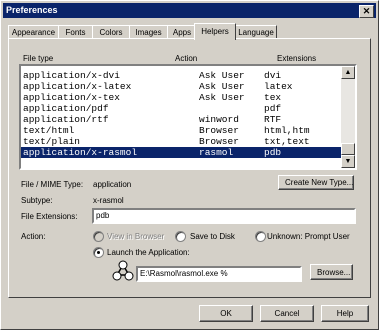  I want to click on tab-images: Images, so click(148, 32).